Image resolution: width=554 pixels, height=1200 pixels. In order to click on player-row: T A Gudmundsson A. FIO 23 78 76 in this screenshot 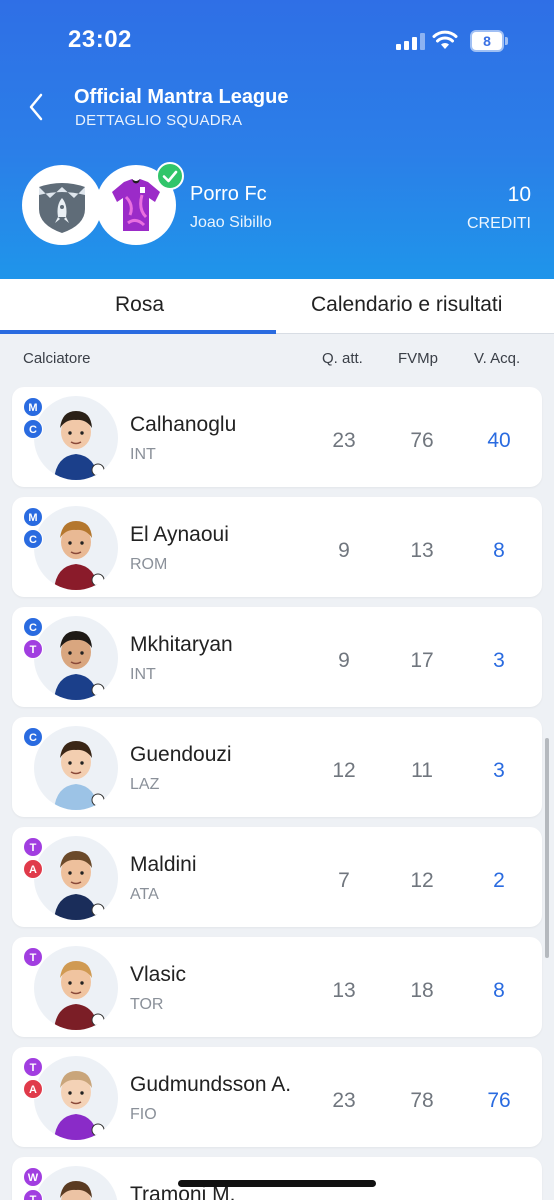, I will do `click(277, 1097)`.